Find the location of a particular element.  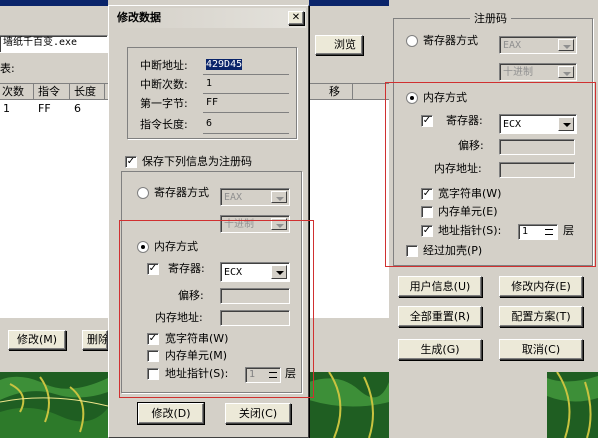

data-table: 次数 指令 长度 1 FF 6 is located at coordinates (54, 200).